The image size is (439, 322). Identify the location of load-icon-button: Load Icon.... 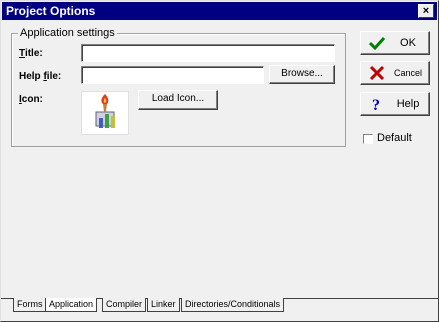
(178, 100).